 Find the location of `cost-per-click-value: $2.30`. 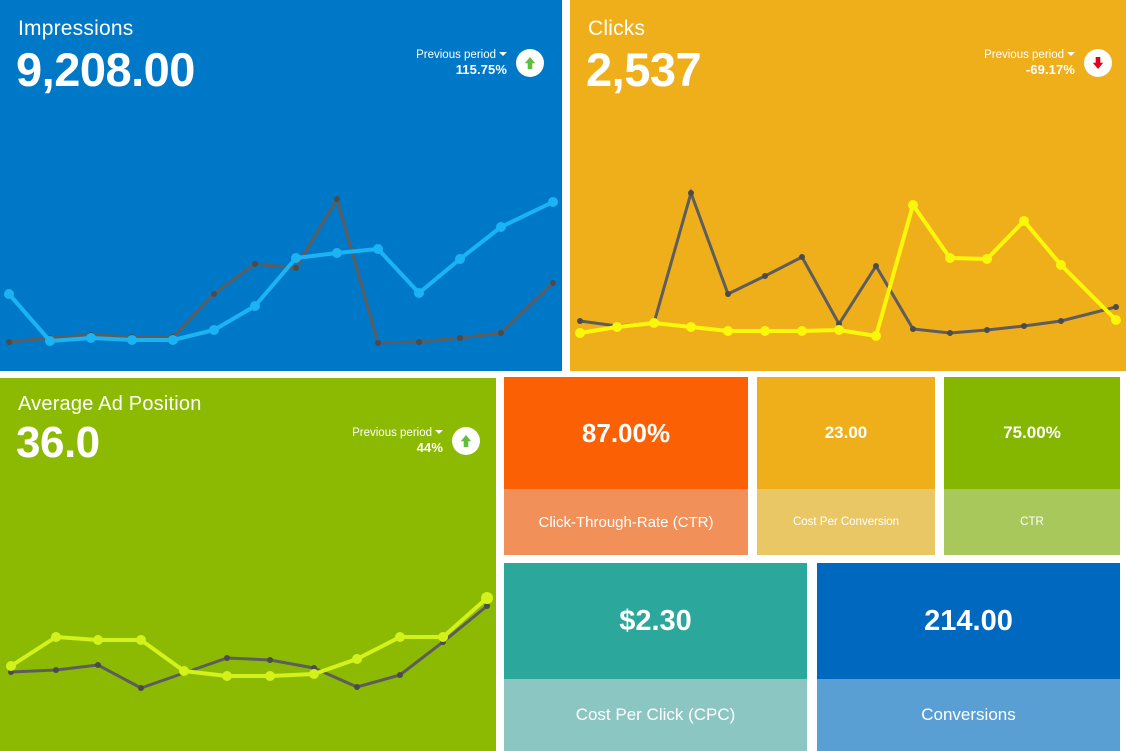

cost-per-click-value: $2.30 is located at coordinates (655, 621).